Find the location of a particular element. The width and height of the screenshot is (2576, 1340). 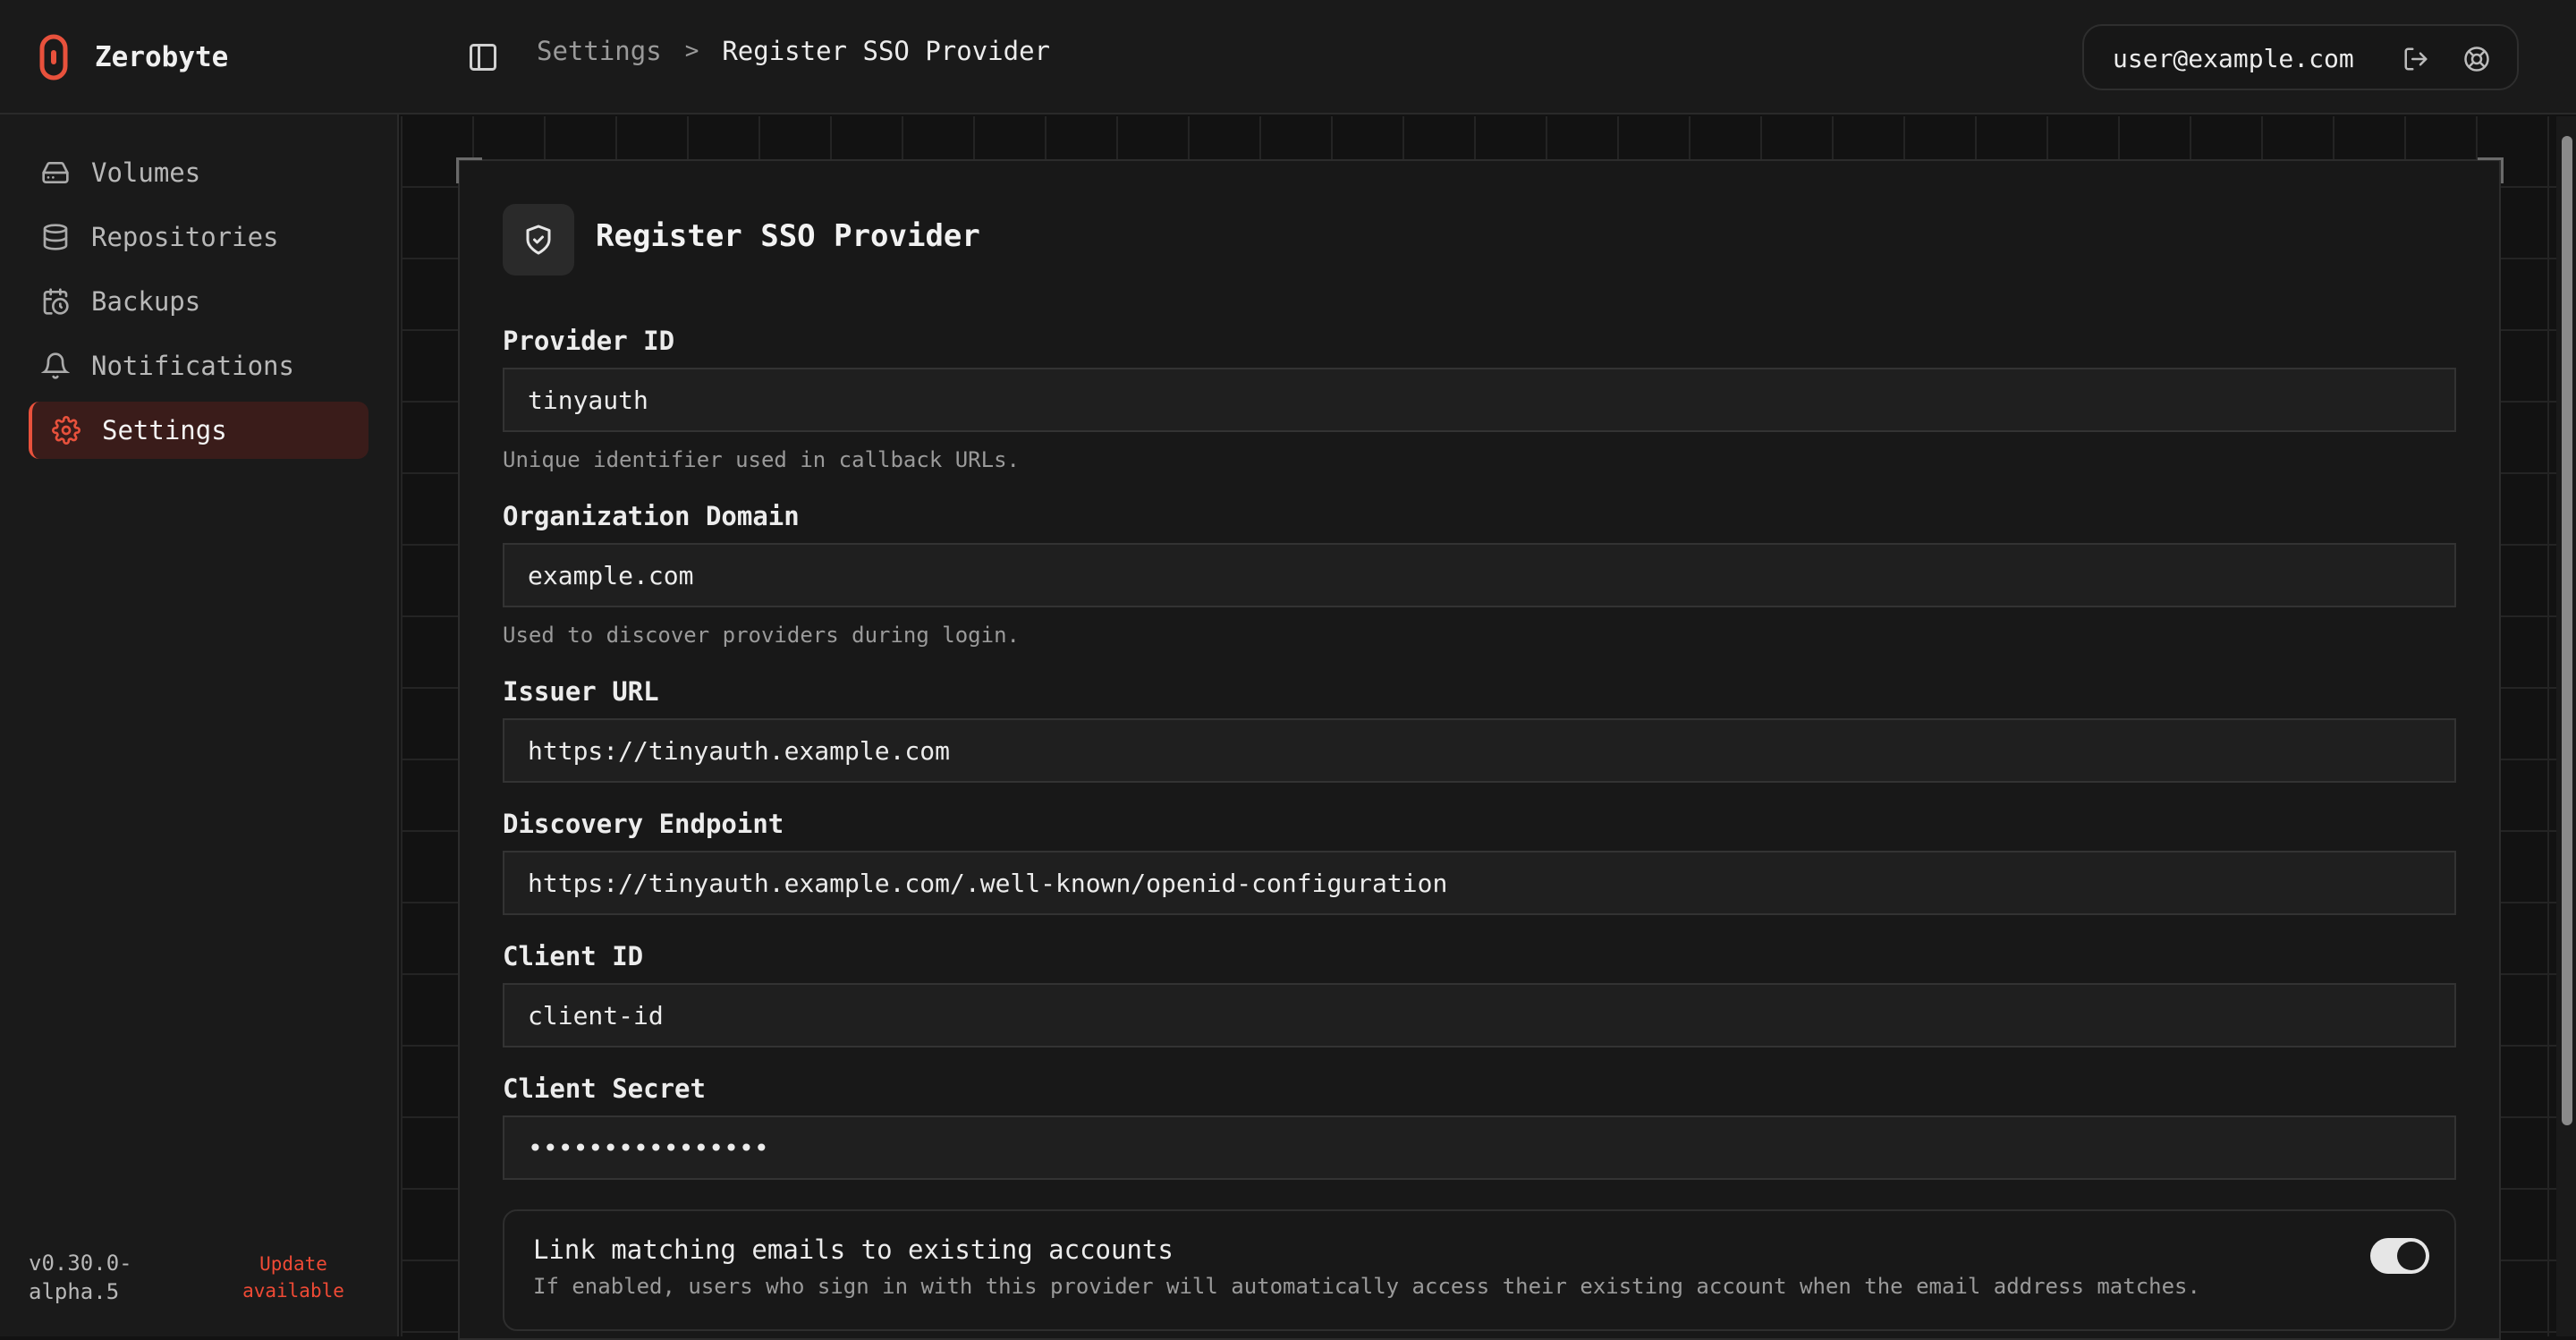

provider-id-hint: Unique identifier used in callback URLs. is located at coordinates (761, 459).